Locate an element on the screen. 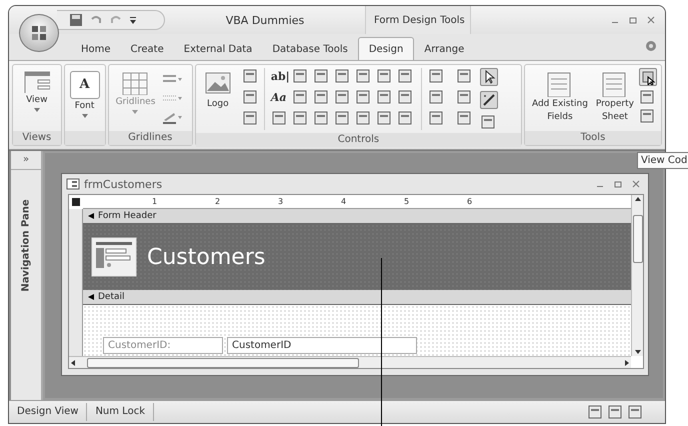 The image size is (688, 426). section-bar: Detail is located at coordinates (357, 297).